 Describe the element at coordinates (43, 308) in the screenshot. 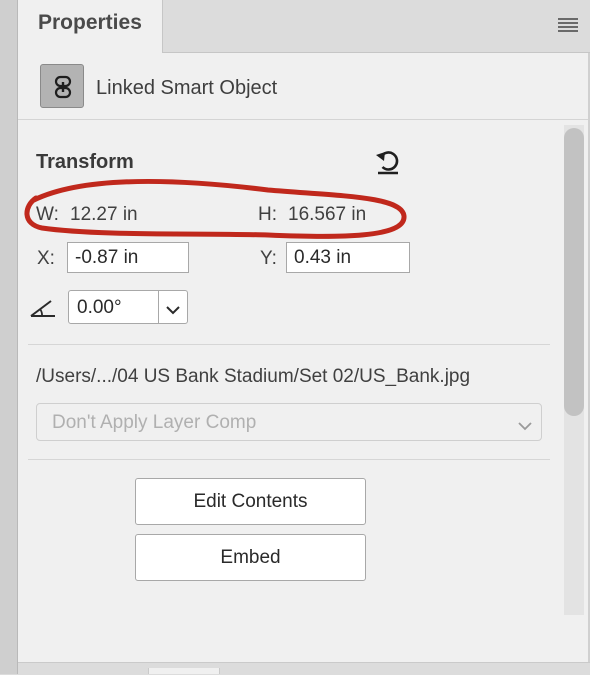

I see `angle-icon` at that location.